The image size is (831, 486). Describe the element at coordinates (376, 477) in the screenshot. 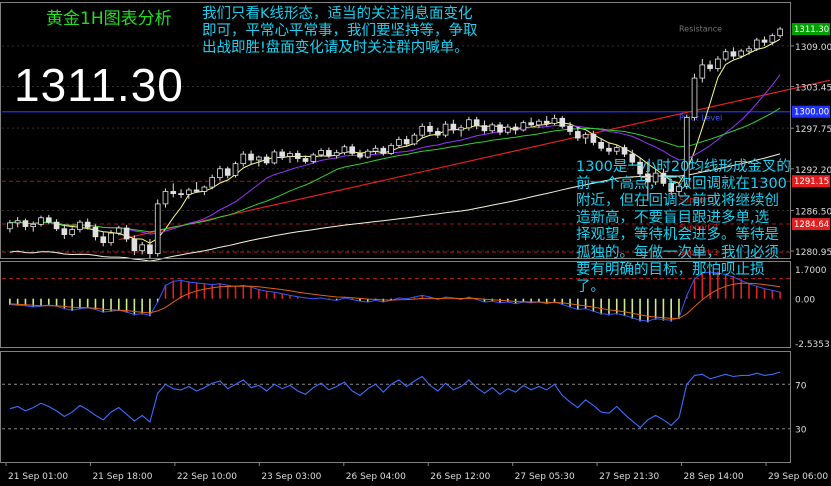

I see `x-tick-label: 26 Sep 04:00` at that location.